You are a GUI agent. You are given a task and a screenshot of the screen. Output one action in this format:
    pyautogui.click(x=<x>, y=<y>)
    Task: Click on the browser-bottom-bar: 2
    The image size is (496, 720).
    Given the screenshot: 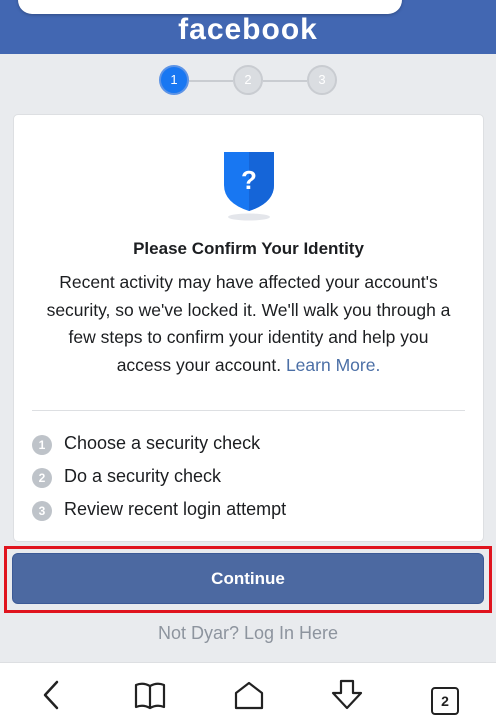 What is the action you would take?
    pyautogui.click(x=248, y=691)
    